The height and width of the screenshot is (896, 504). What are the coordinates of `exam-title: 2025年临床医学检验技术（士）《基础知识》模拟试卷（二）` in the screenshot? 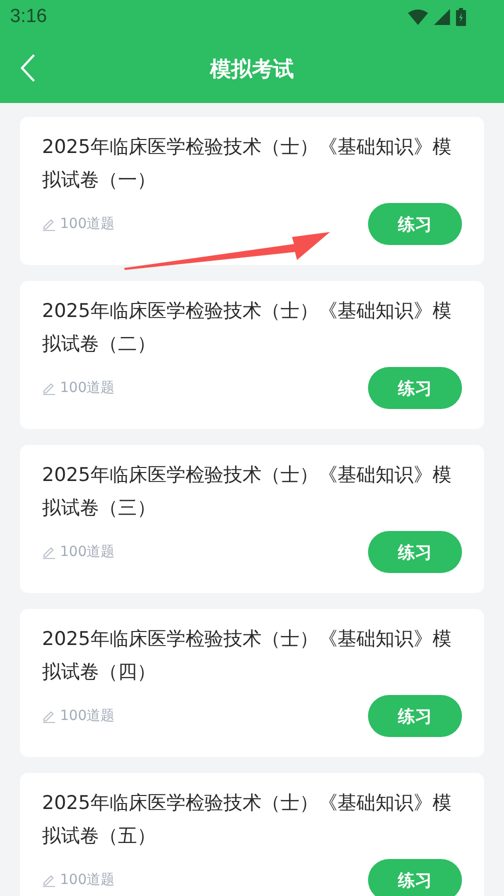 It's located at (247, 328).